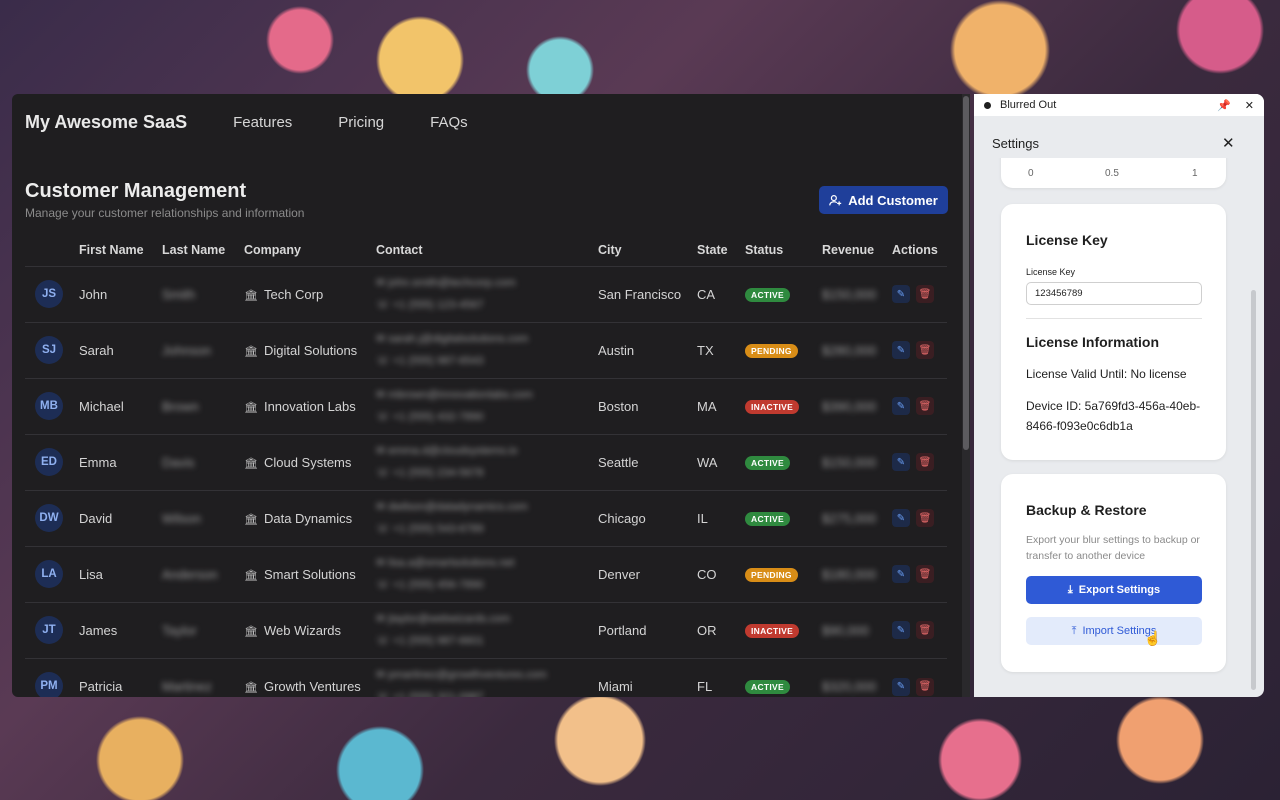 Image resolution: width=1280 pixels, height=800 pixels. What do you see at coordinates (717, 293) in the screenshot?
I see `state-cell: CA` at bounding box center [717, 293].